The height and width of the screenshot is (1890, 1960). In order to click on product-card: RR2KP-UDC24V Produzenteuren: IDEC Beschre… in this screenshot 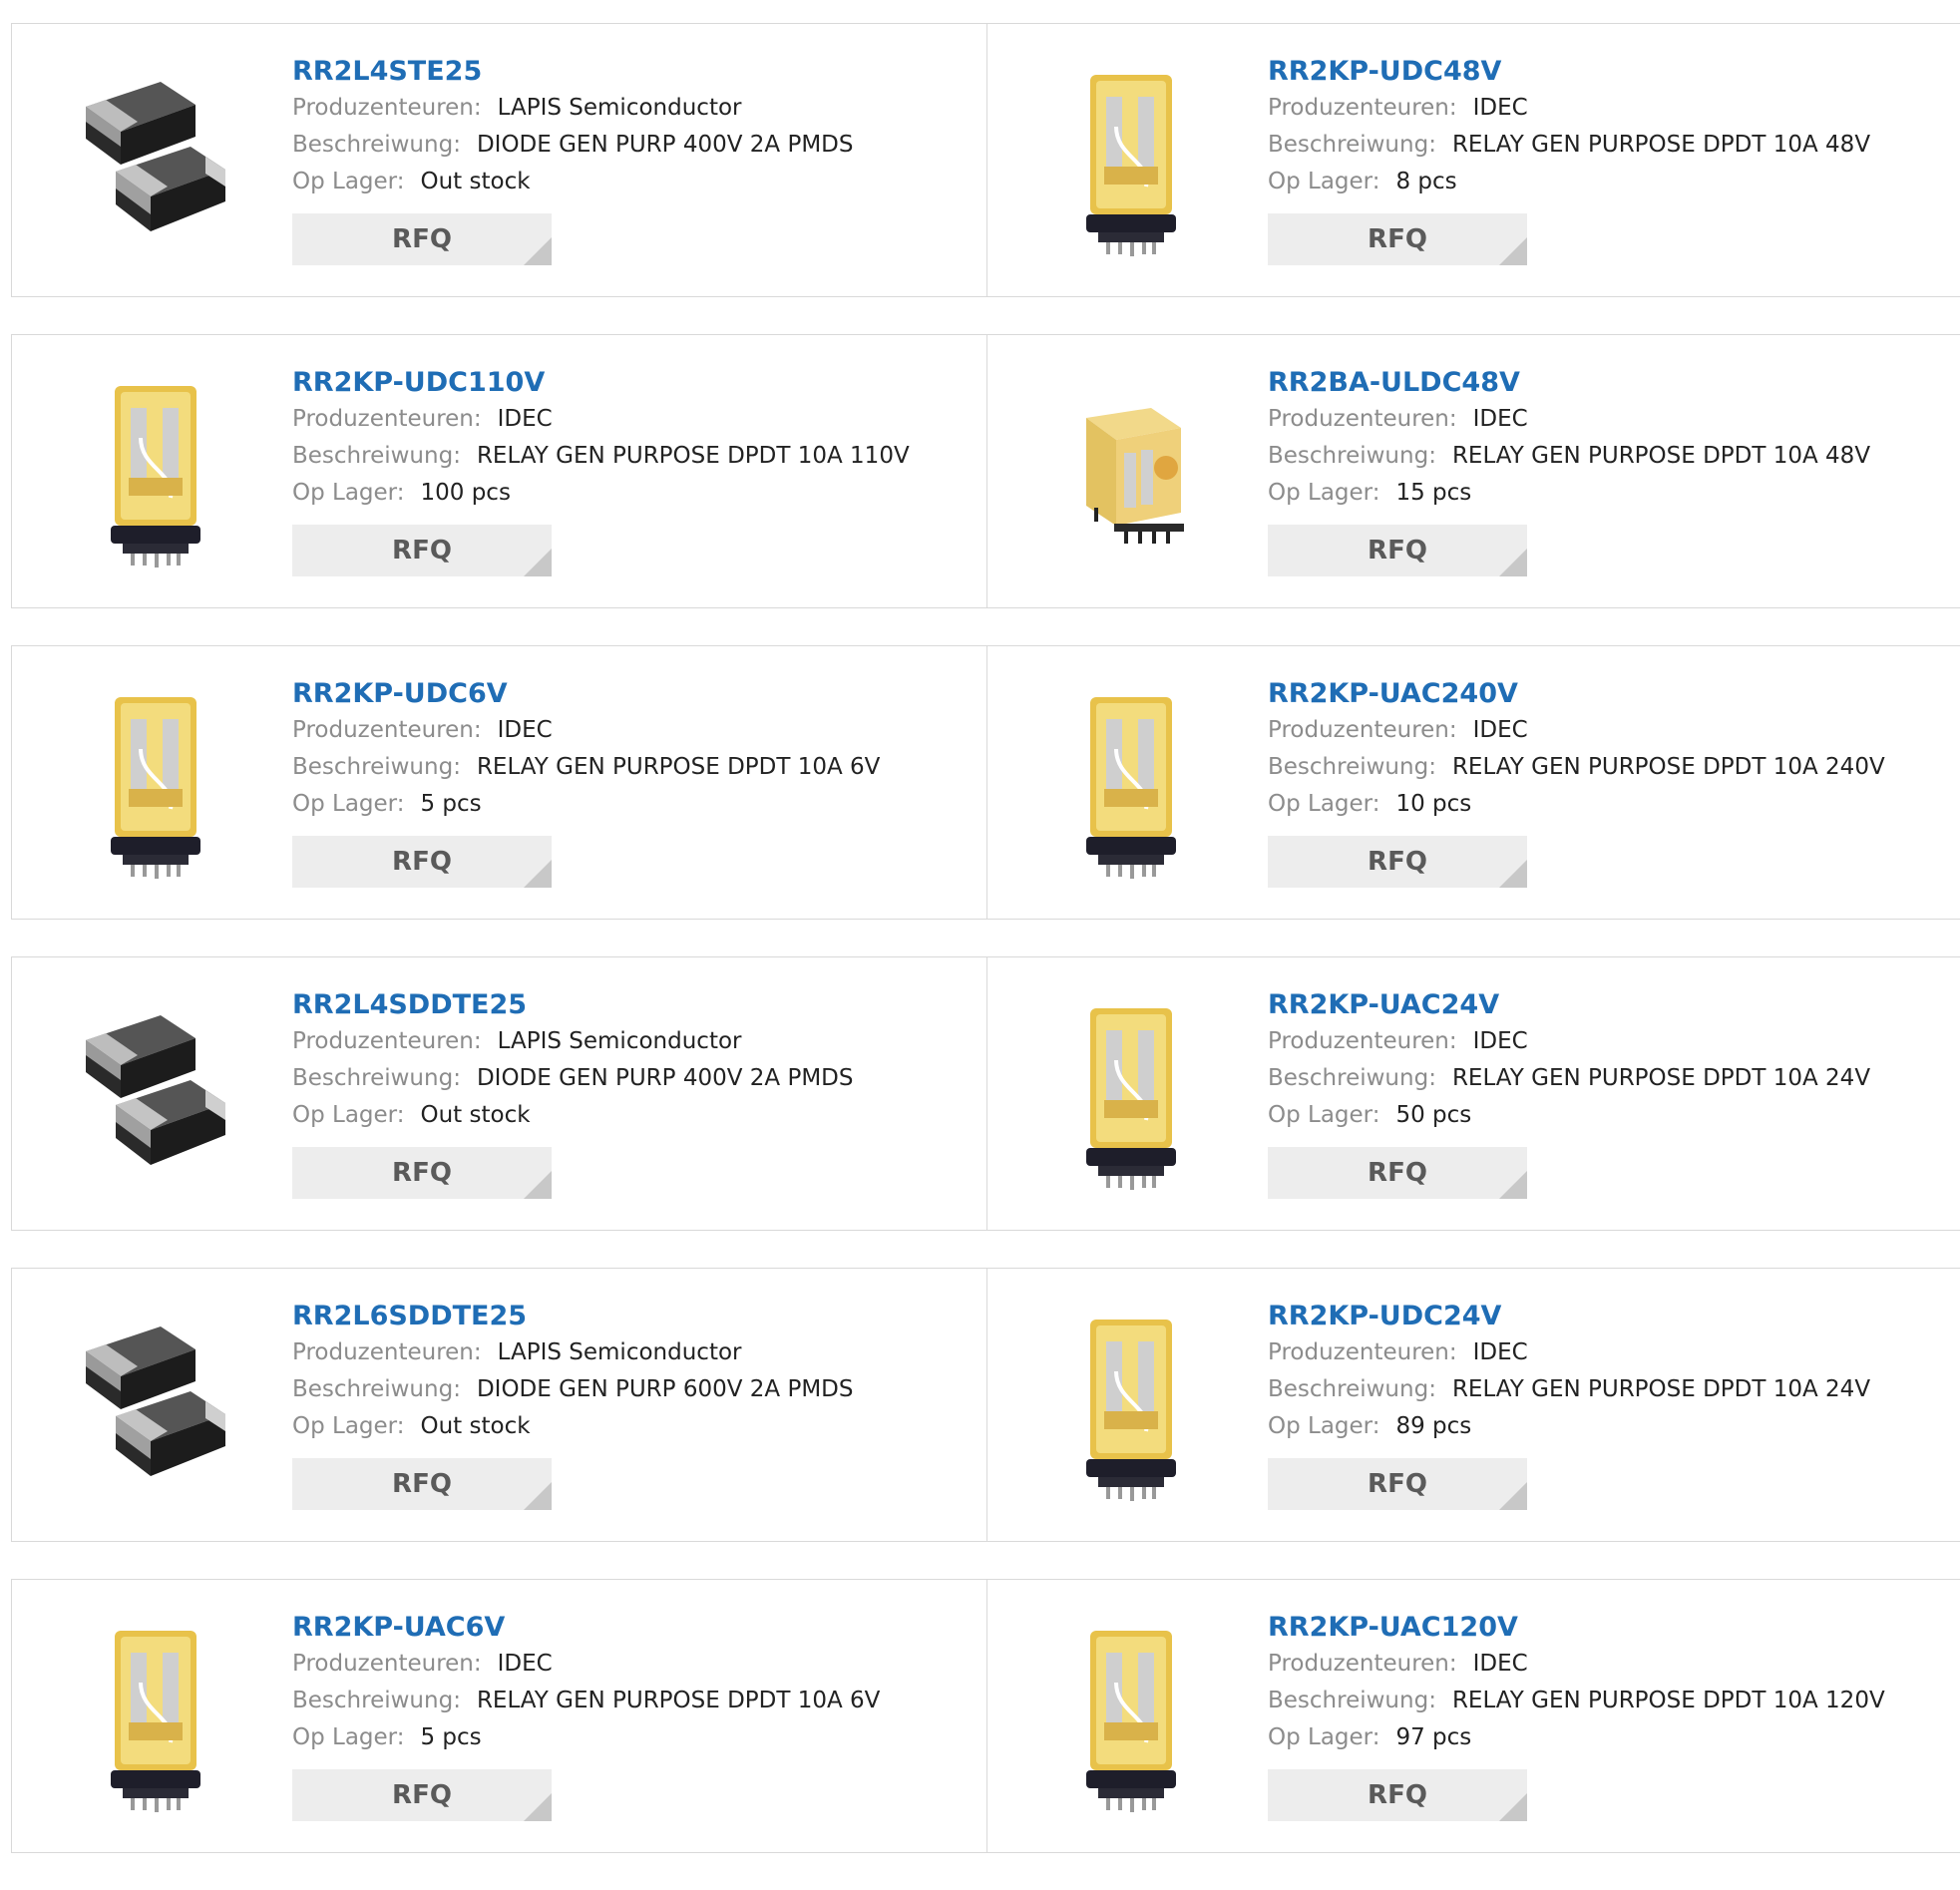, I will do `click(1474, 1405)`.